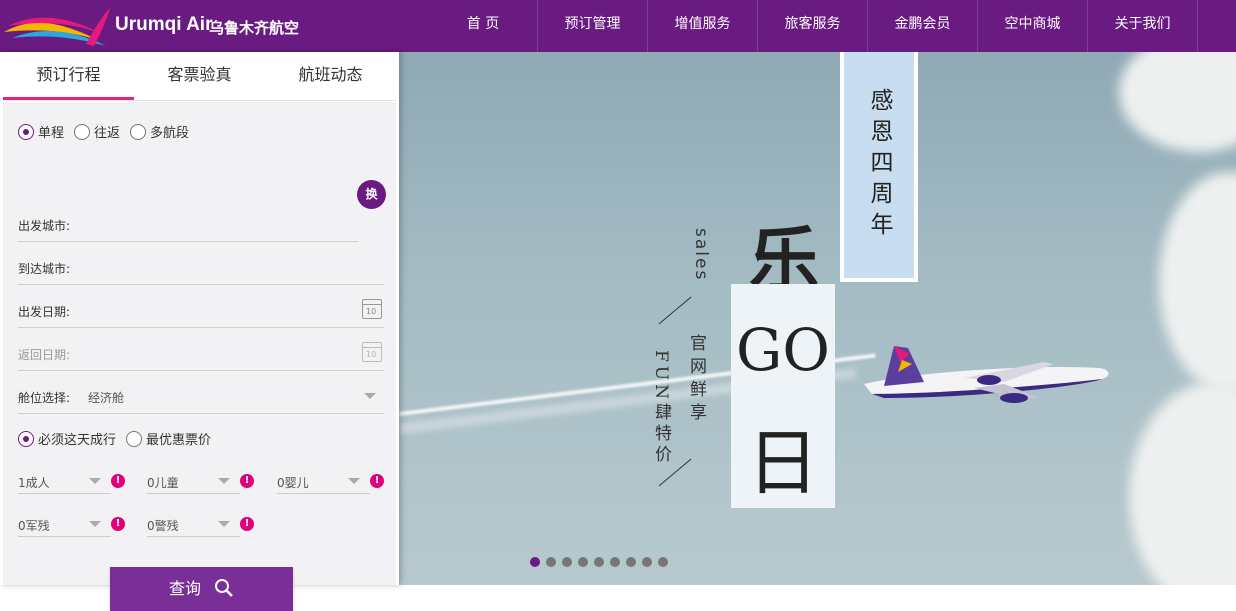  Describe the element at coordinates (1143, 26) in the screenshot. I see `nav-about-us: 关于我们` at that location.